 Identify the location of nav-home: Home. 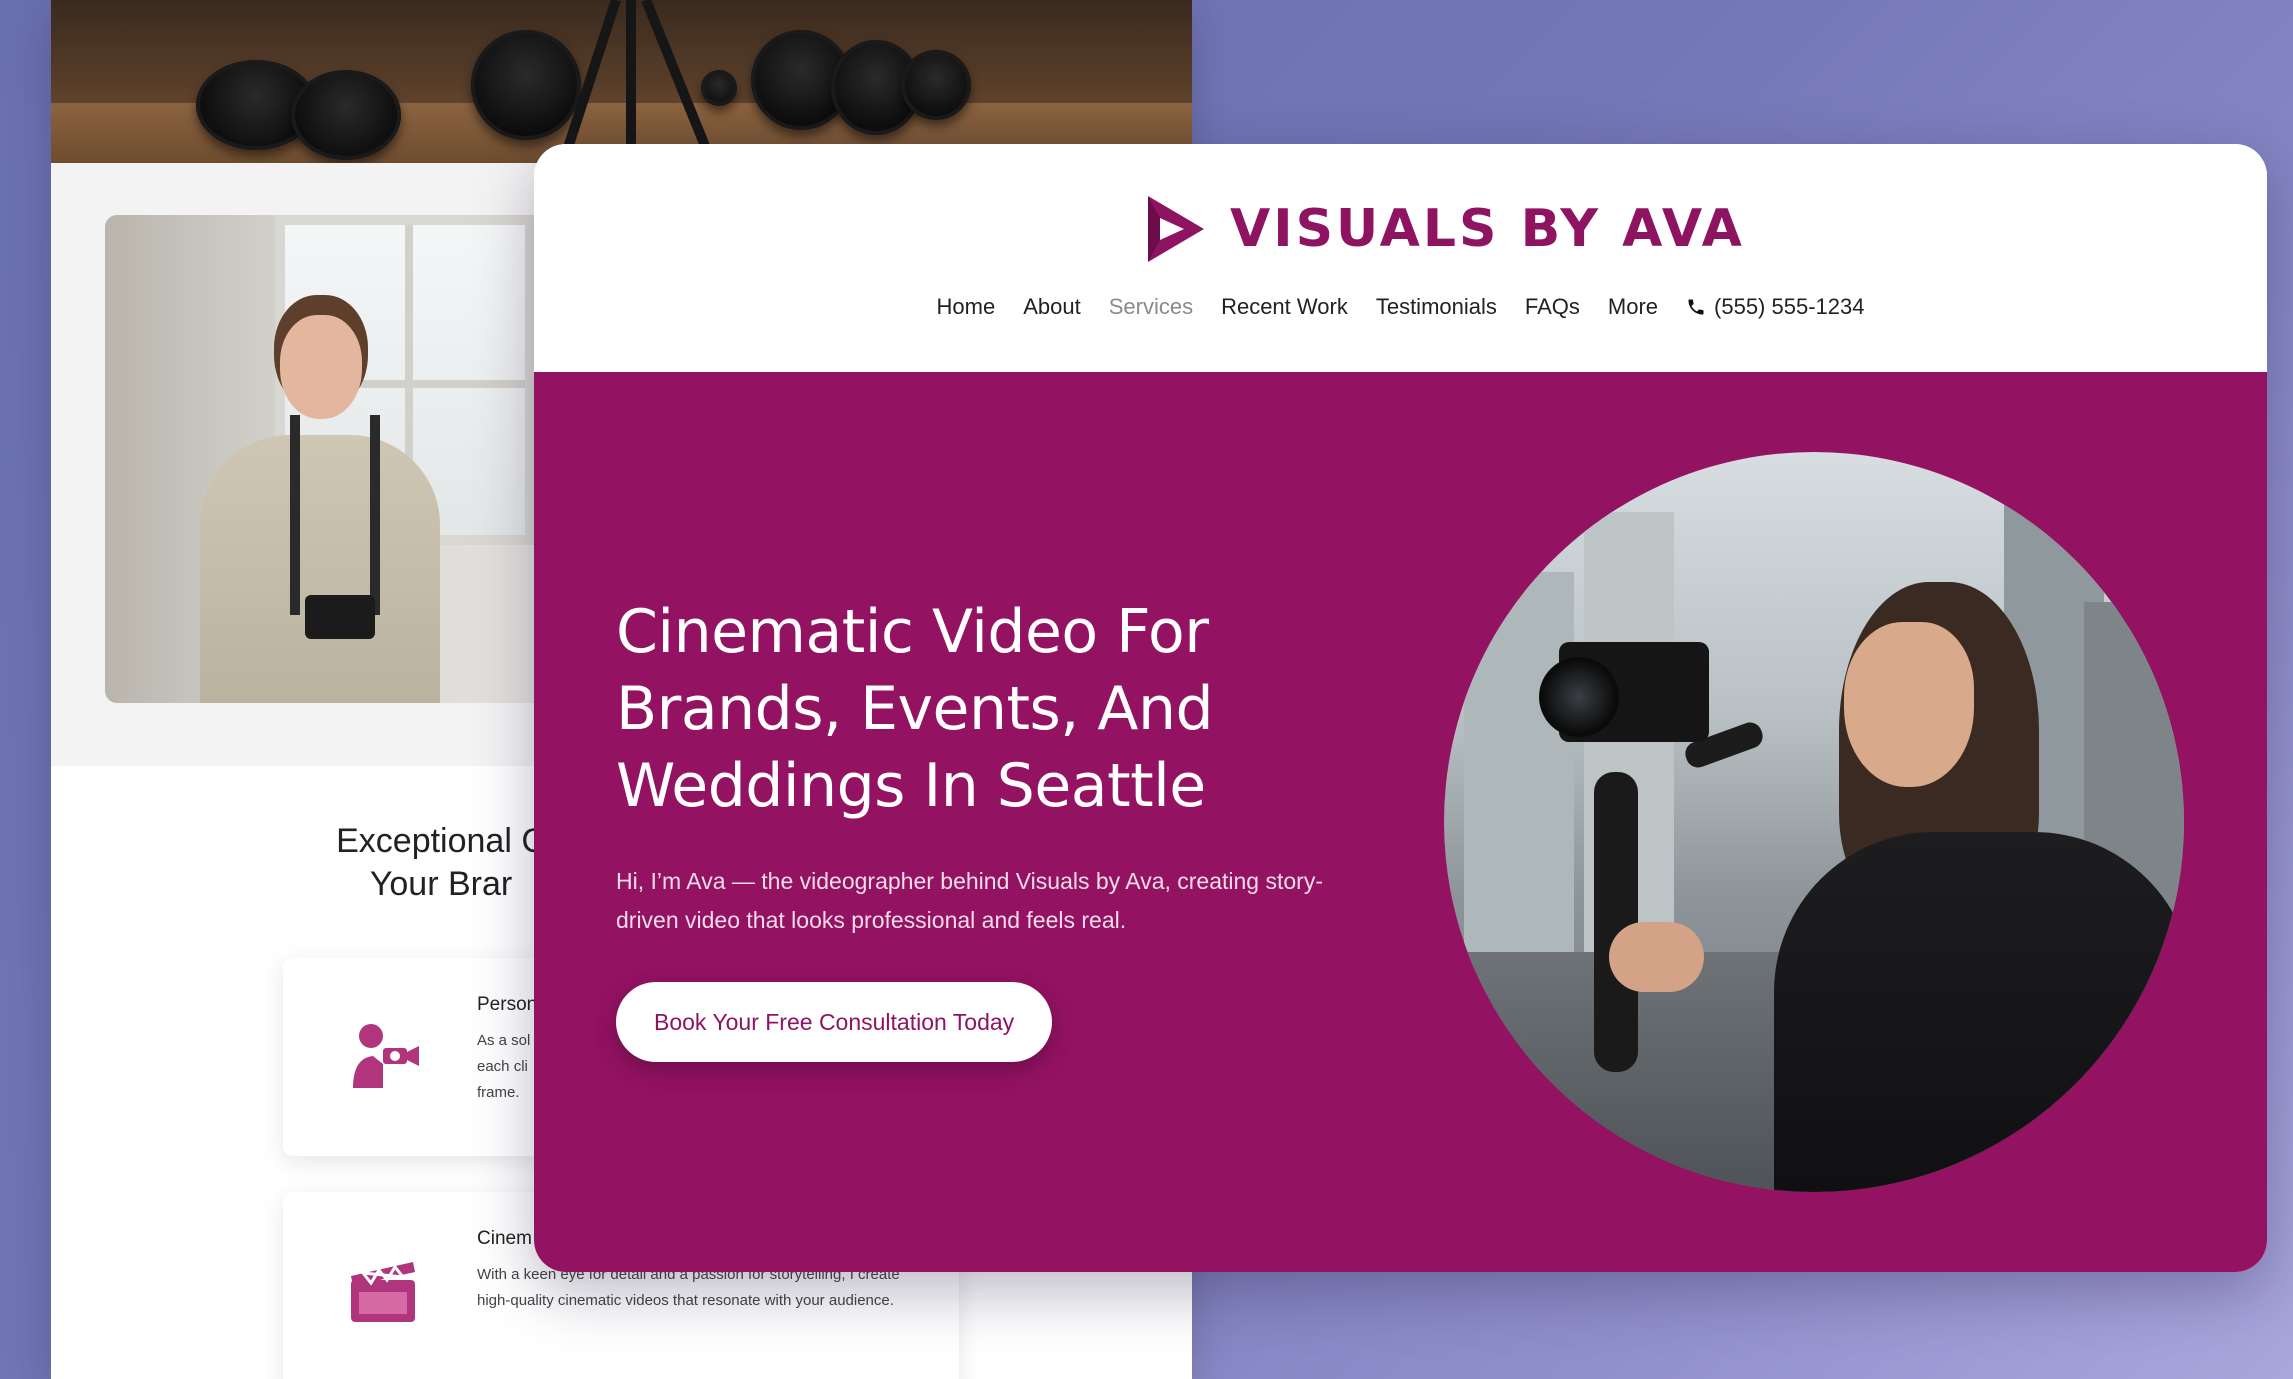
(966, 307).